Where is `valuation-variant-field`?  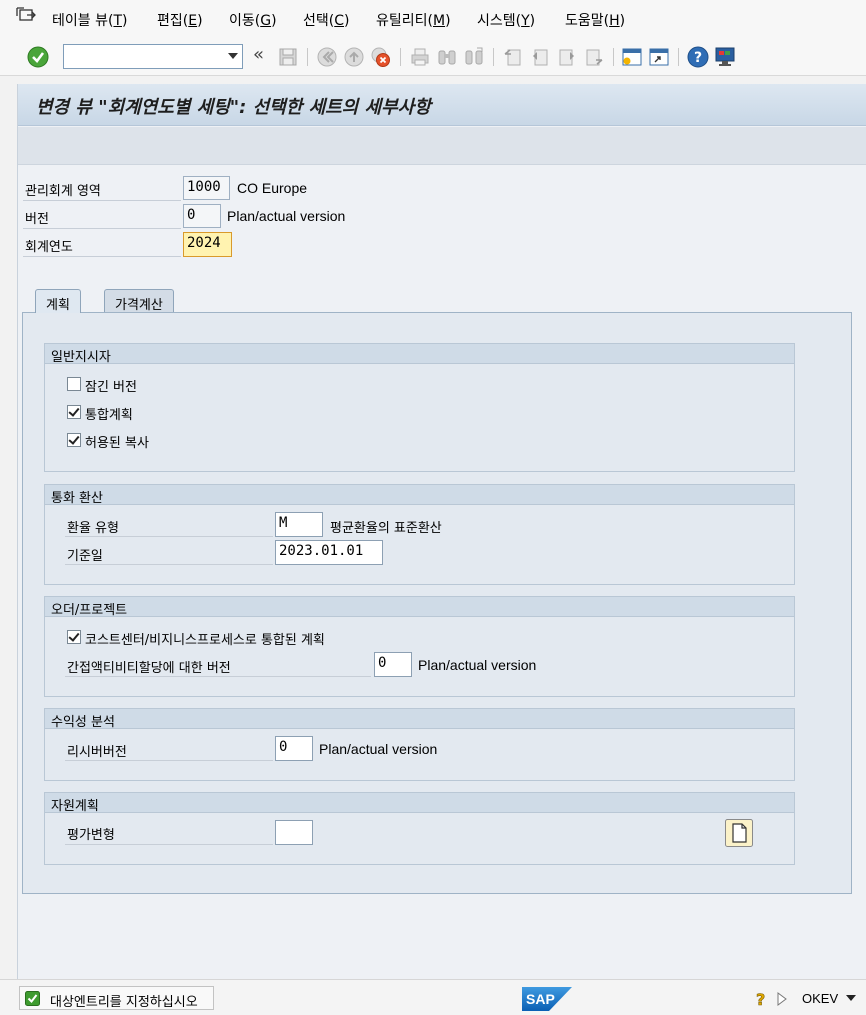 valuation-variant-field is located at coordinates (294, 832).